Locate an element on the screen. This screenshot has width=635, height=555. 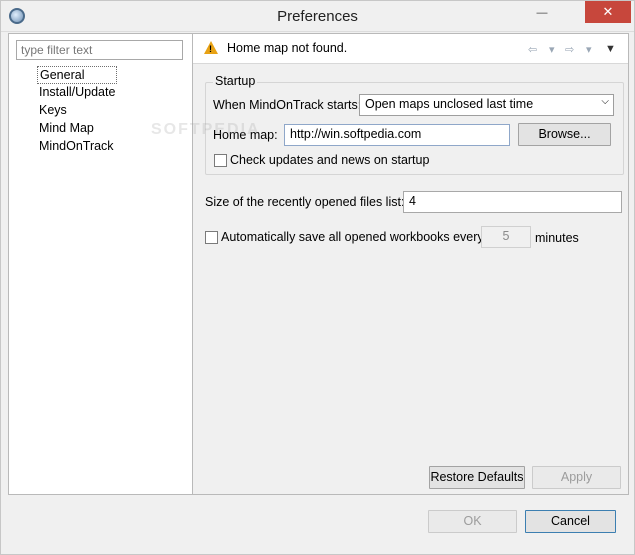
back-dropdown-icon: ▾ is located at coordinates (552, 49).